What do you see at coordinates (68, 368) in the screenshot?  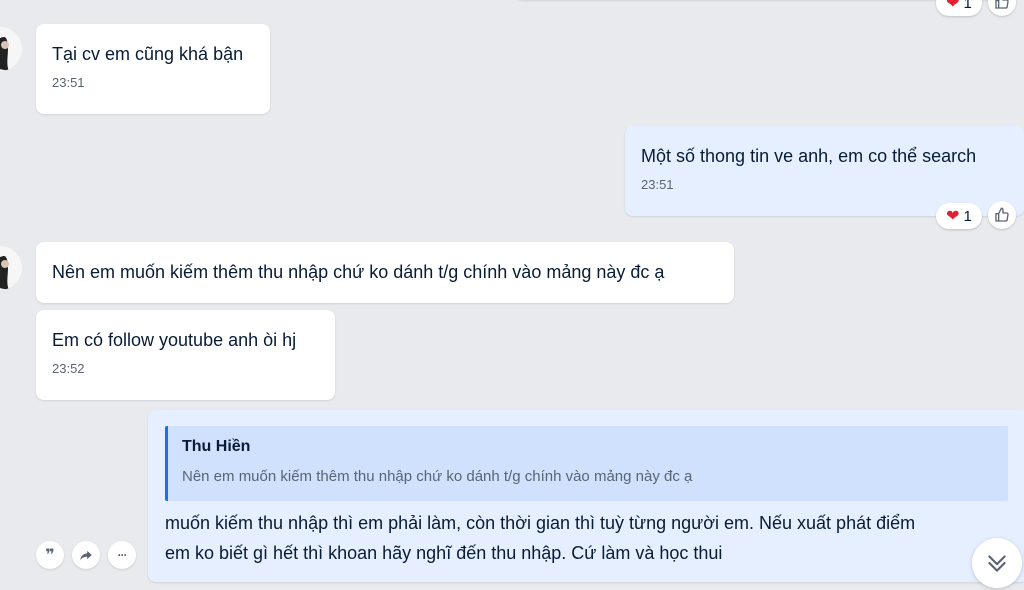 I see `message-time: 23:52` at bounding box center [68, 368].